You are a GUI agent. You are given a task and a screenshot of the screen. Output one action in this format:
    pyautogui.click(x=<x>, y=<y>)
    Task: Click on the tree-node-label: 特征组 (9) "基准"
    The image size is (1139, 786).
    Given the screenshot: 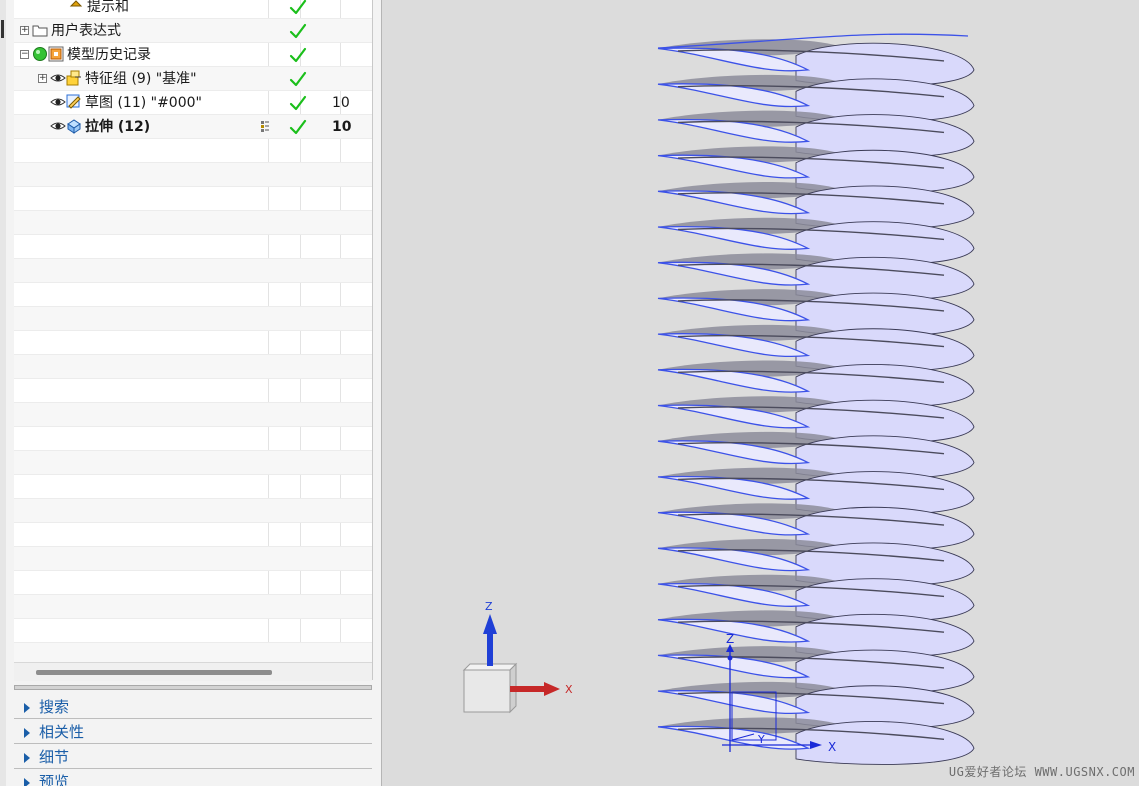 What is the action you would take?
    pyautogui.click(x=141, y=79)
    